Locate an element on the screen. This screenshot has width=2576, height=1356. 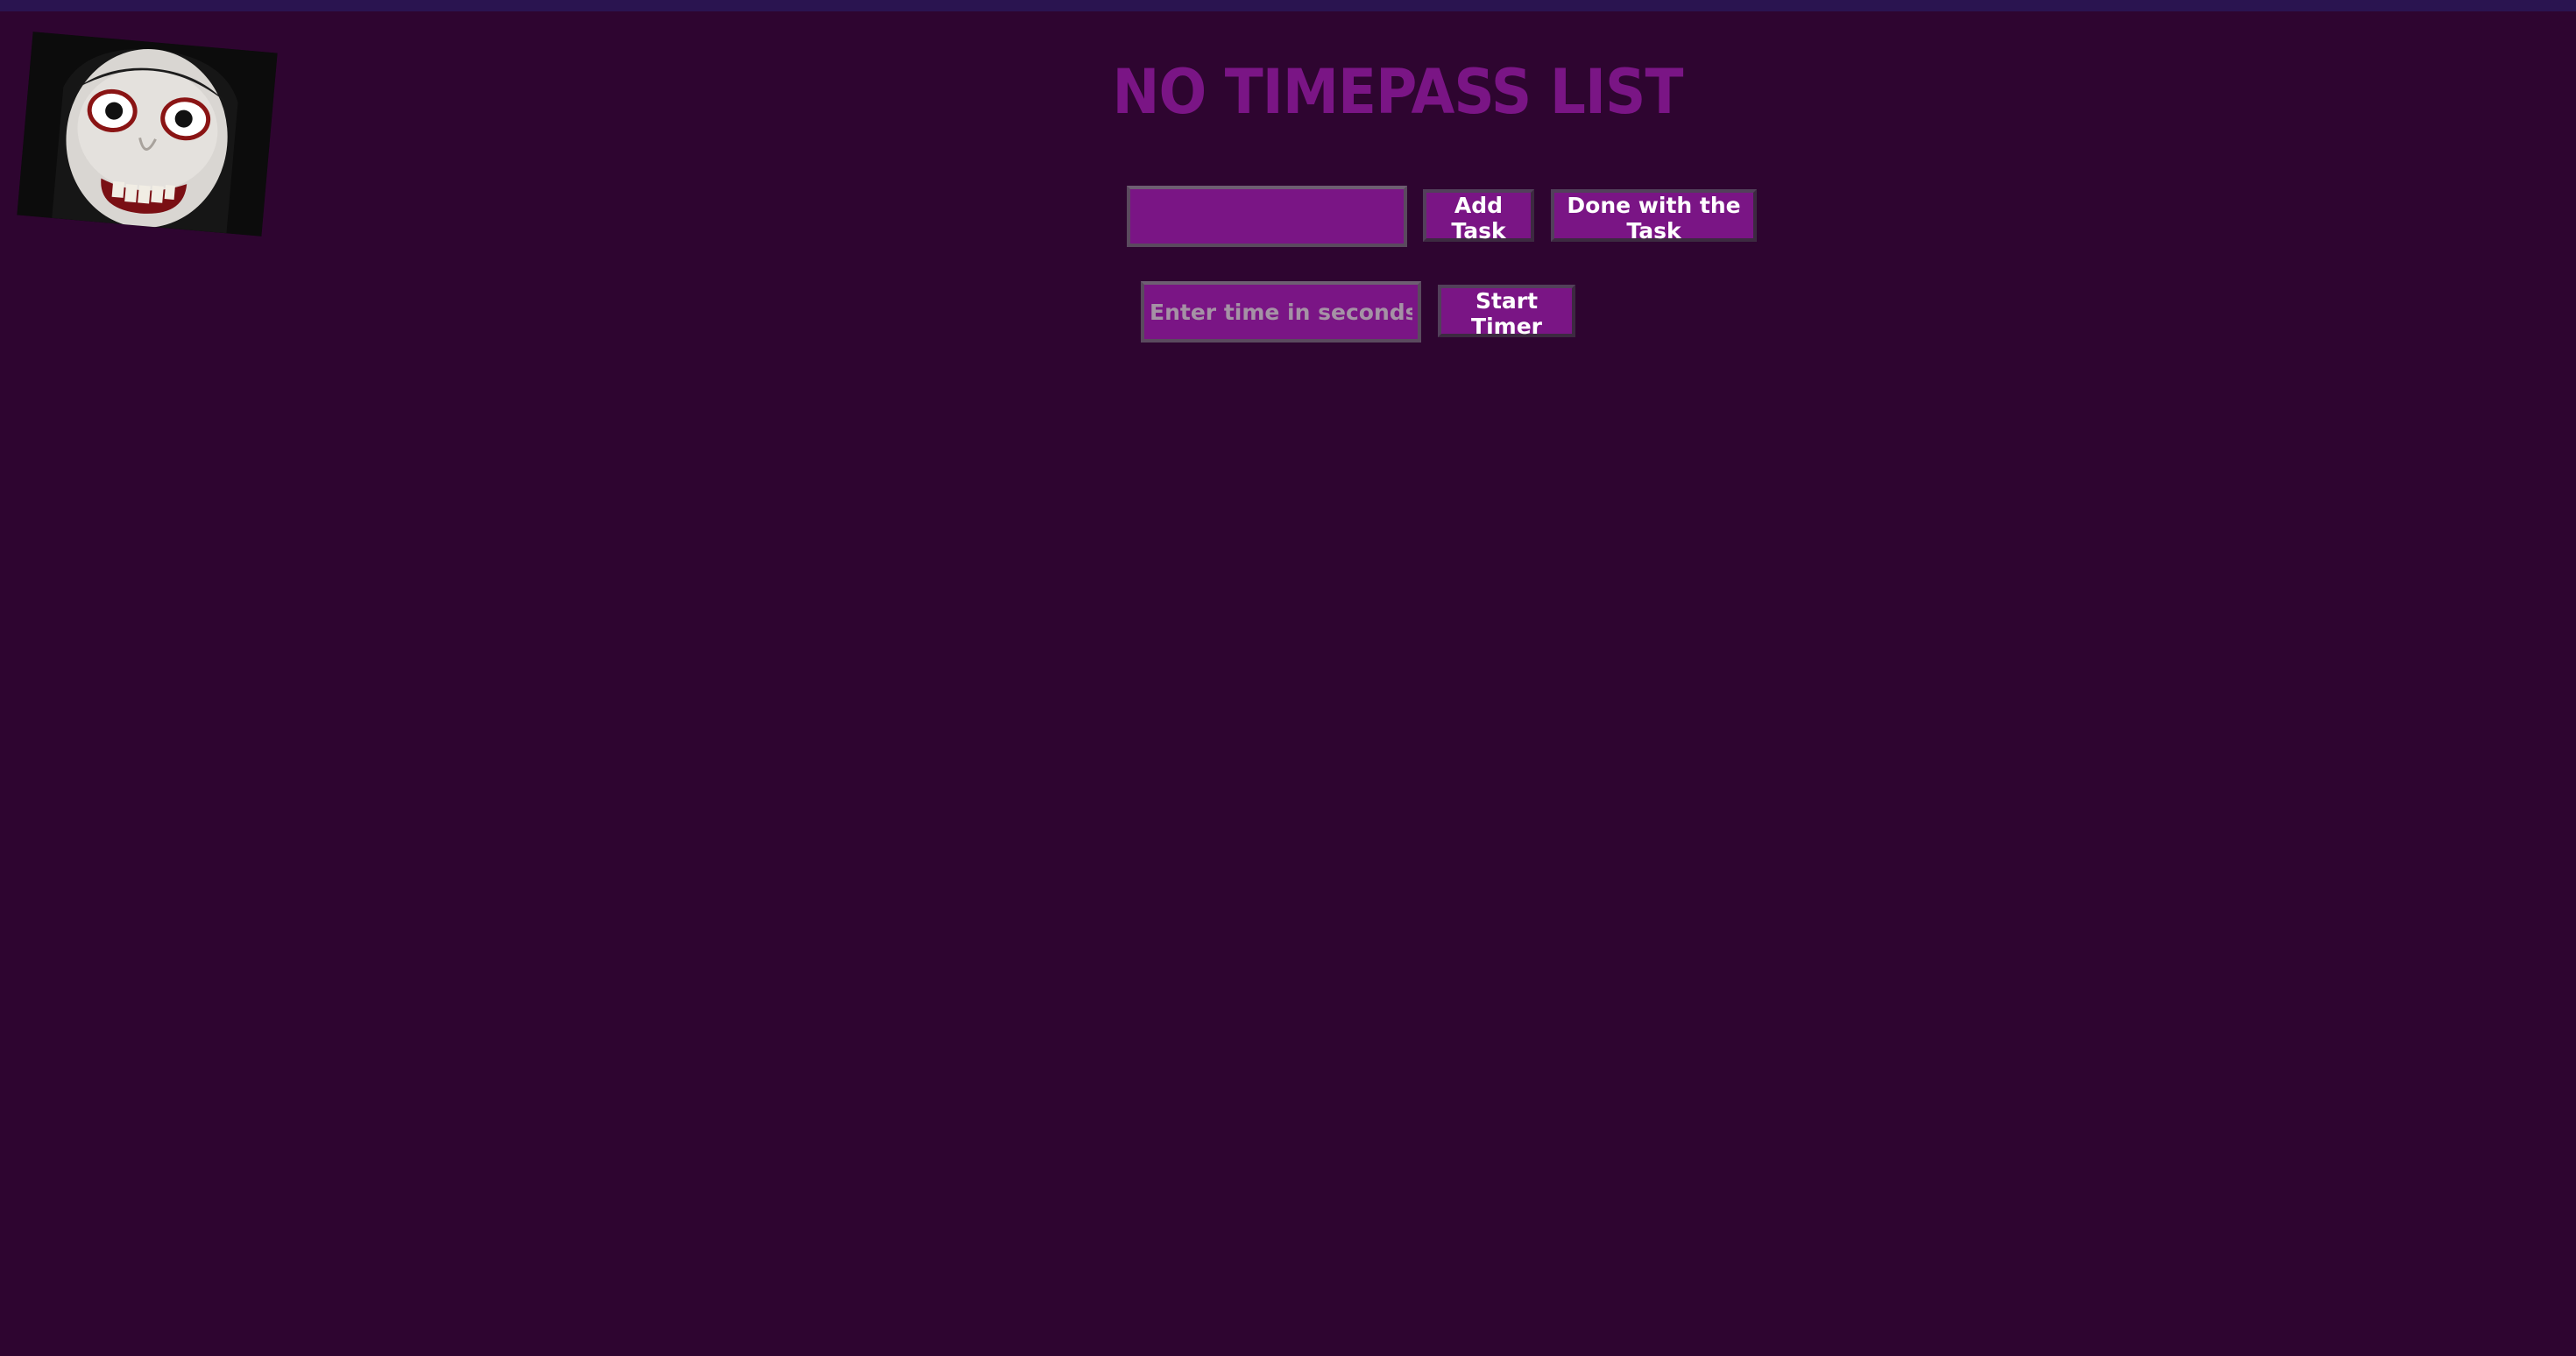
task-input is located at coordinates (1267, 216).